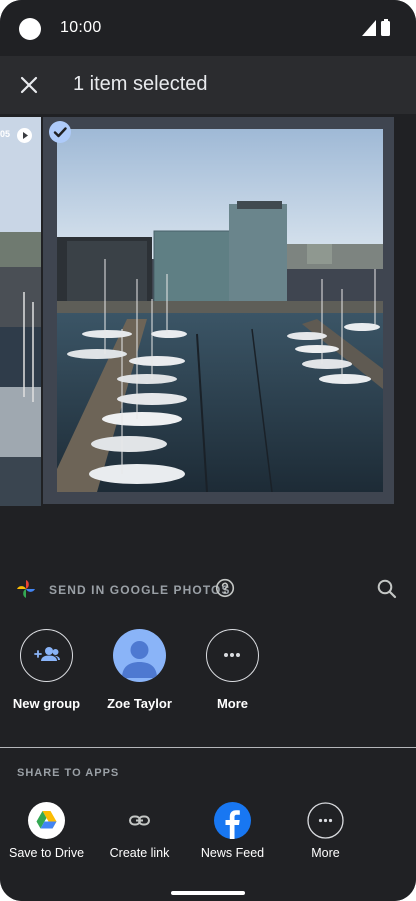  What do you see at coordinates (46, 820) in the screenshot?
I see `google-drive-icon` at bounding box center [46, 820].